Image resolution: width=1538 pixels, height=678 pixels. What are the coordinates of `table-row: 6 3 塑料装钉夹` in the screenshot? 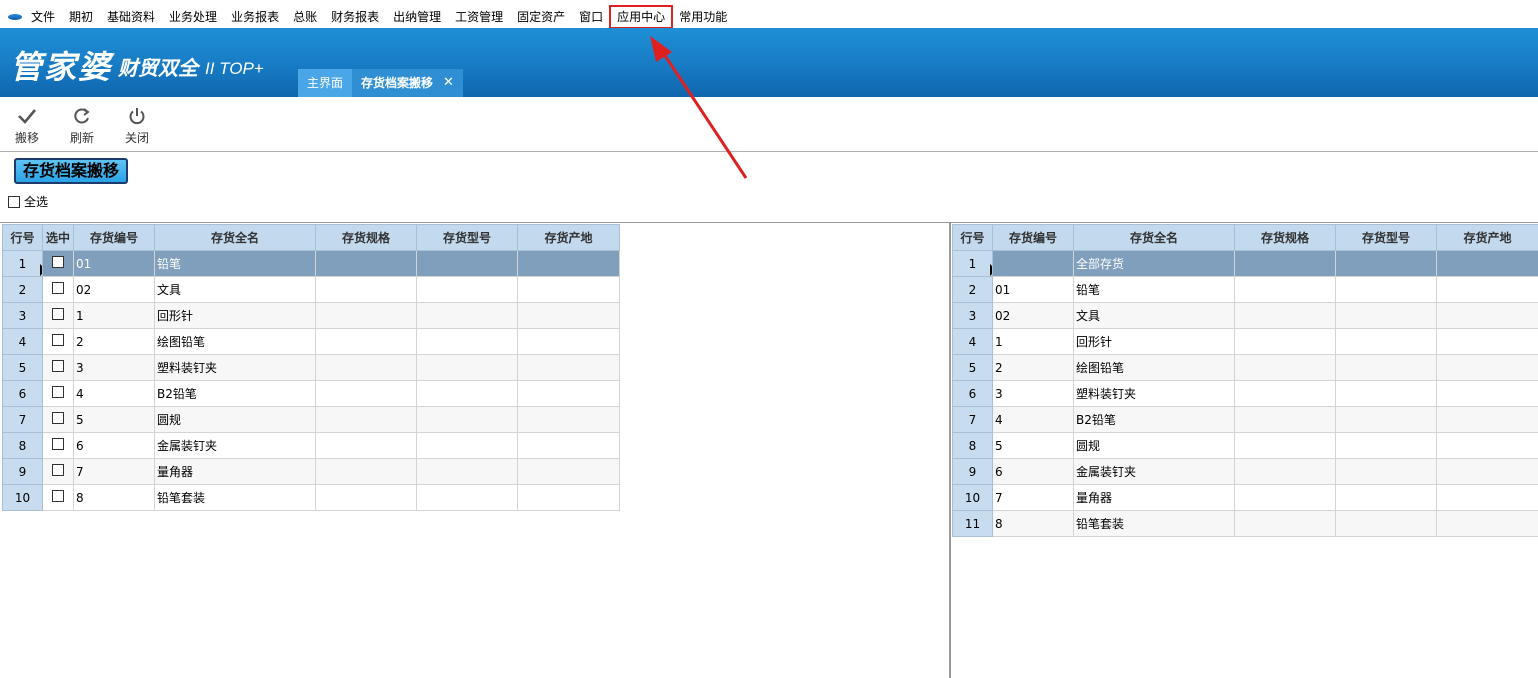 It's located at (1245, 393).